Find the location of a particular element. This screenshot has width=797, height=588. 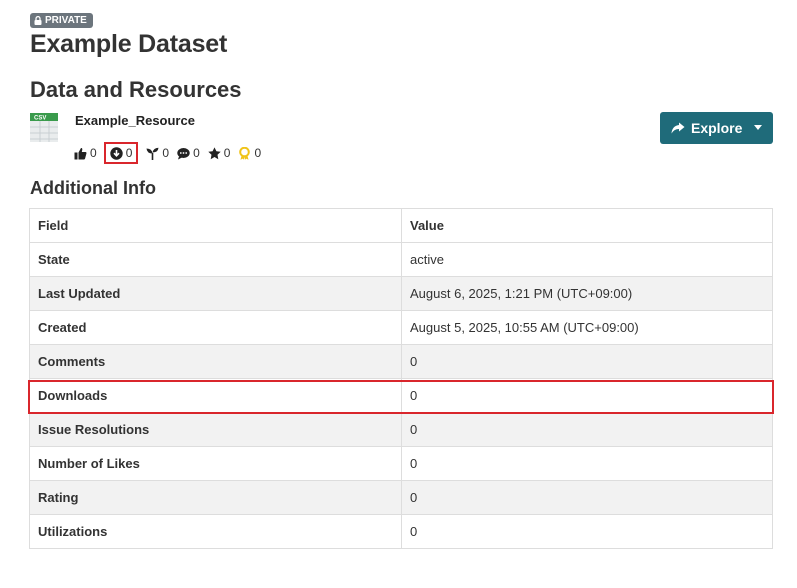

award-badge-icon is located at coordinates (245, 153).